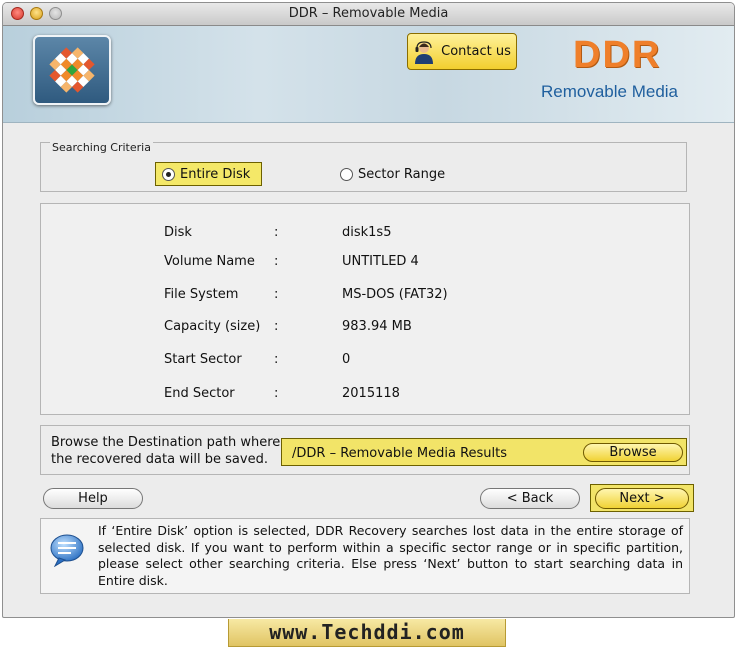 The height and width of the screenshot is (647, 737). I want to click on close-window-button, so click(17, 13).